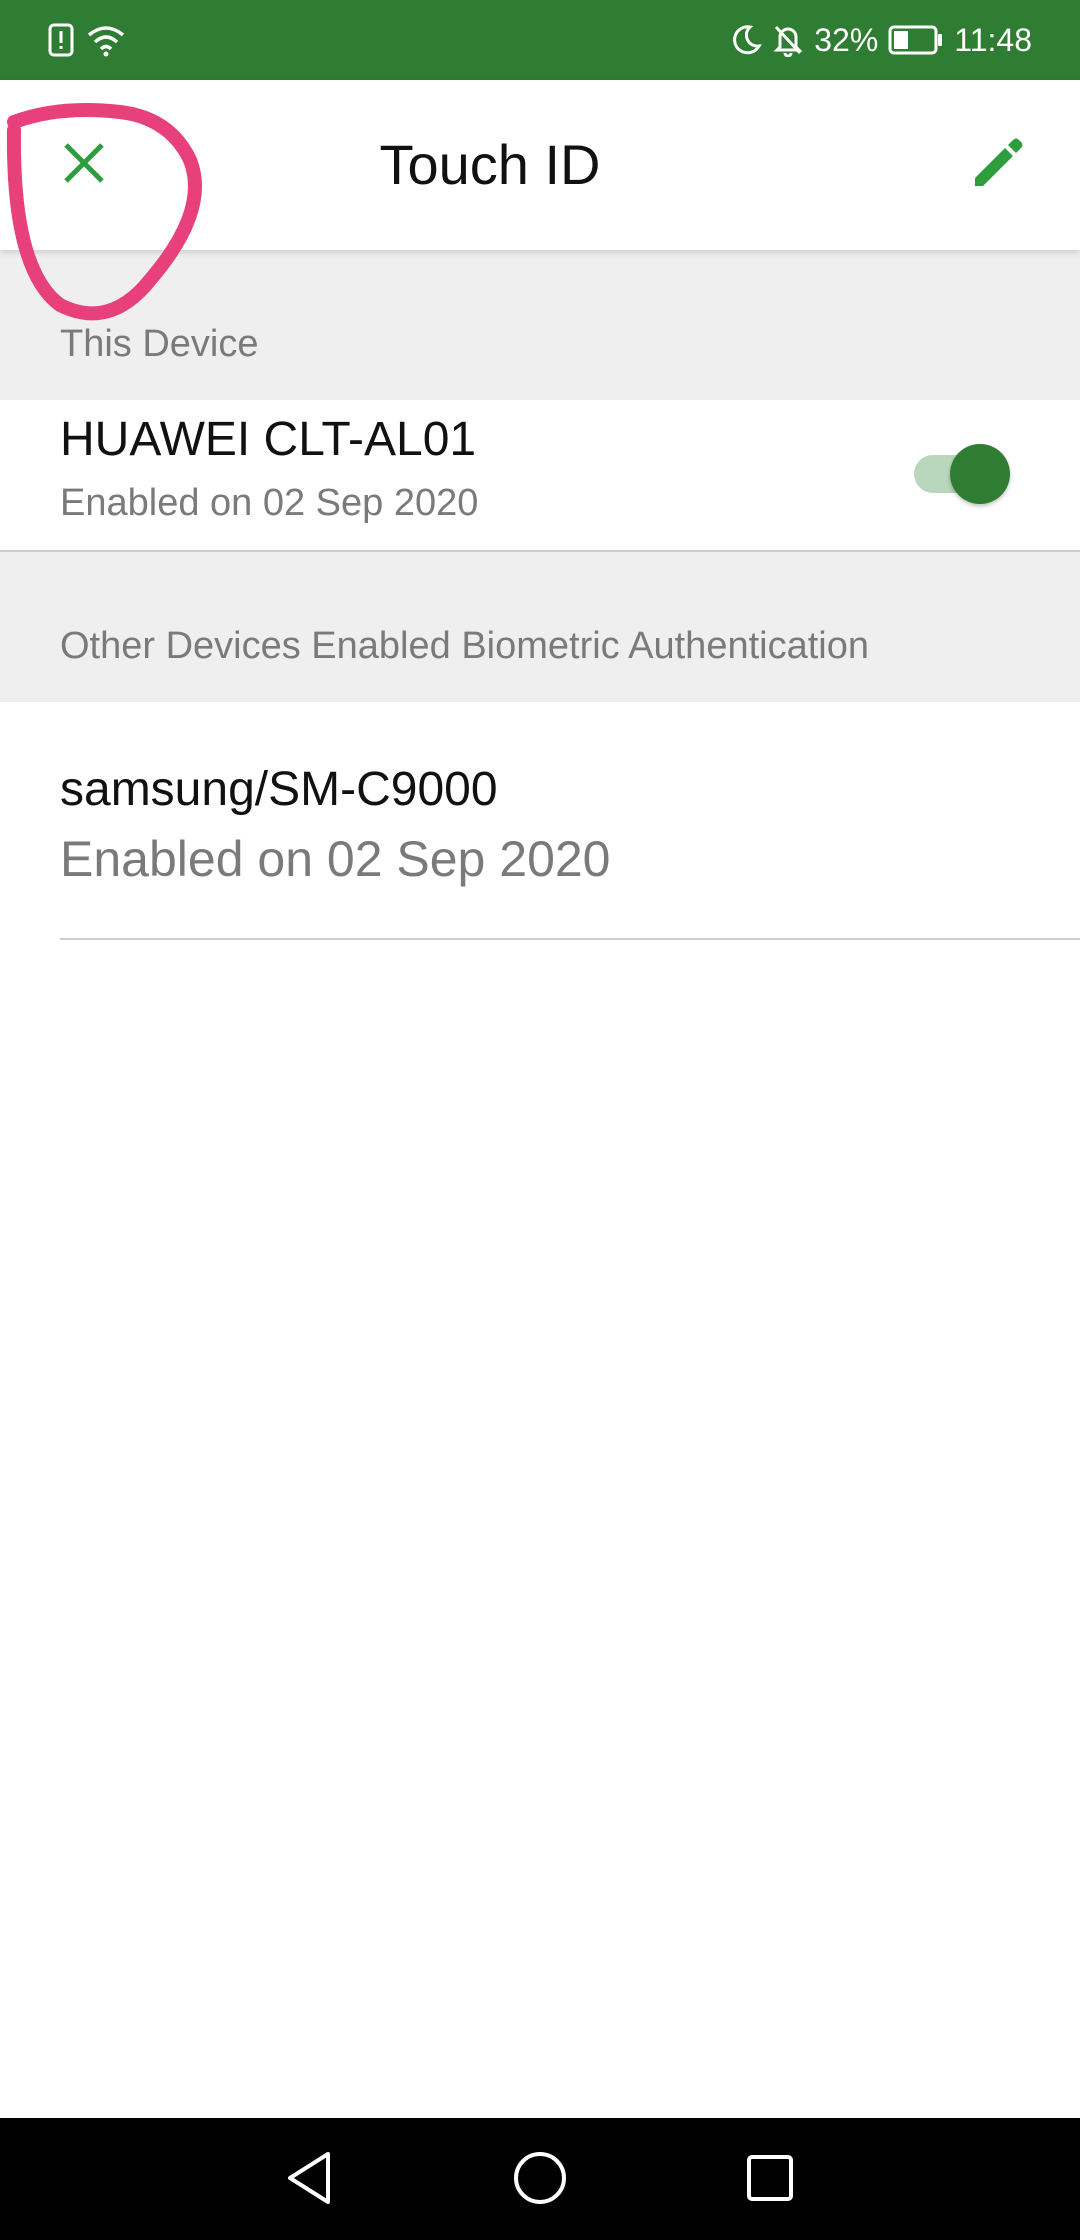  Describe the element at coordinates (540, 476) in the screenshot. I see `device-row-this-device: HUAWEI CLT-AL01 Enabled on 02 Sep 2020` at that location.